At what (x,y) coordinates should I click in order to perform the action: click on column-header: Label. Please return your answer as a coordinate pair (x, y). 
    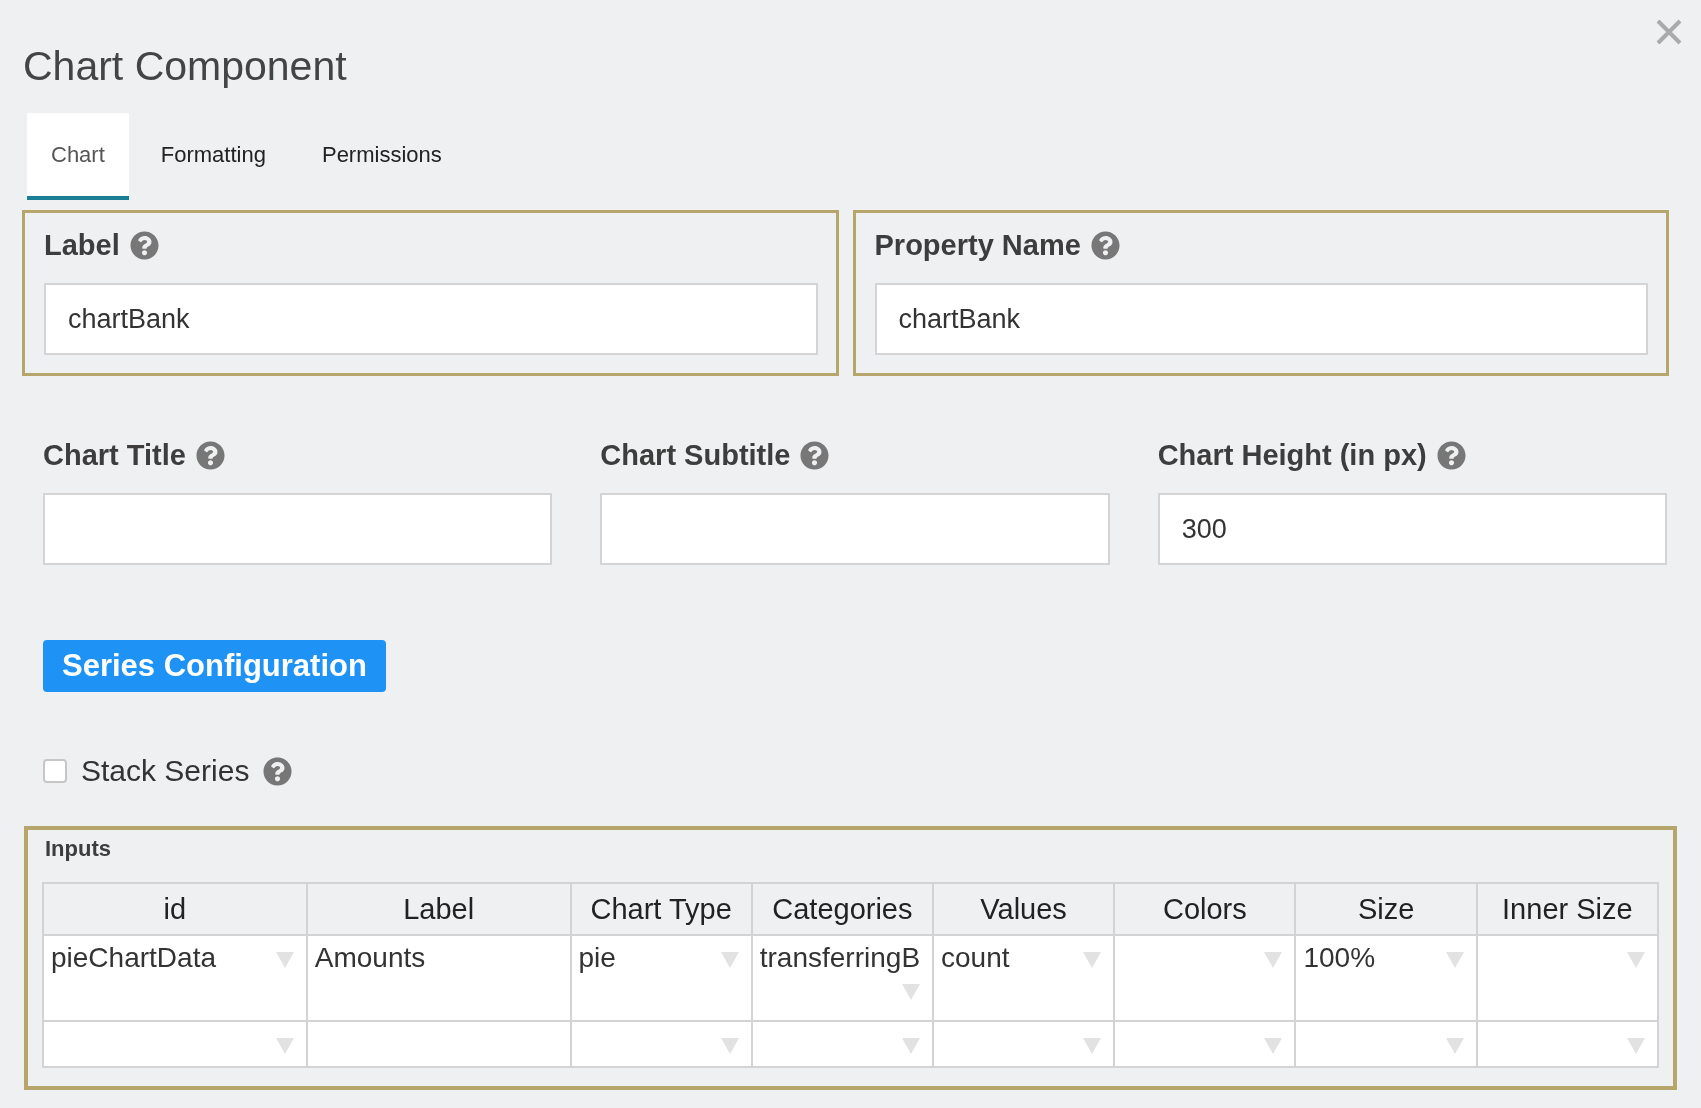
    Looking at the image, I should click on (438, 909).